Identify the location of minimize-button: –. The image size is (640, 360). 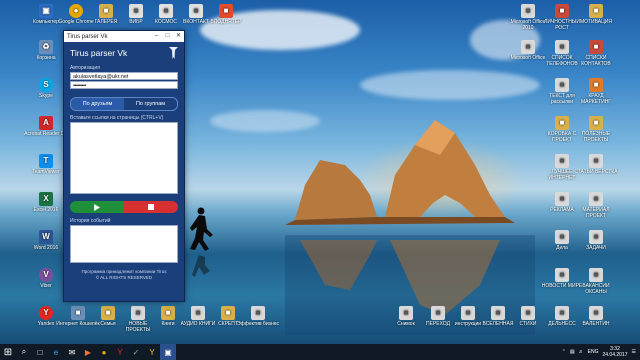
(156, 36).